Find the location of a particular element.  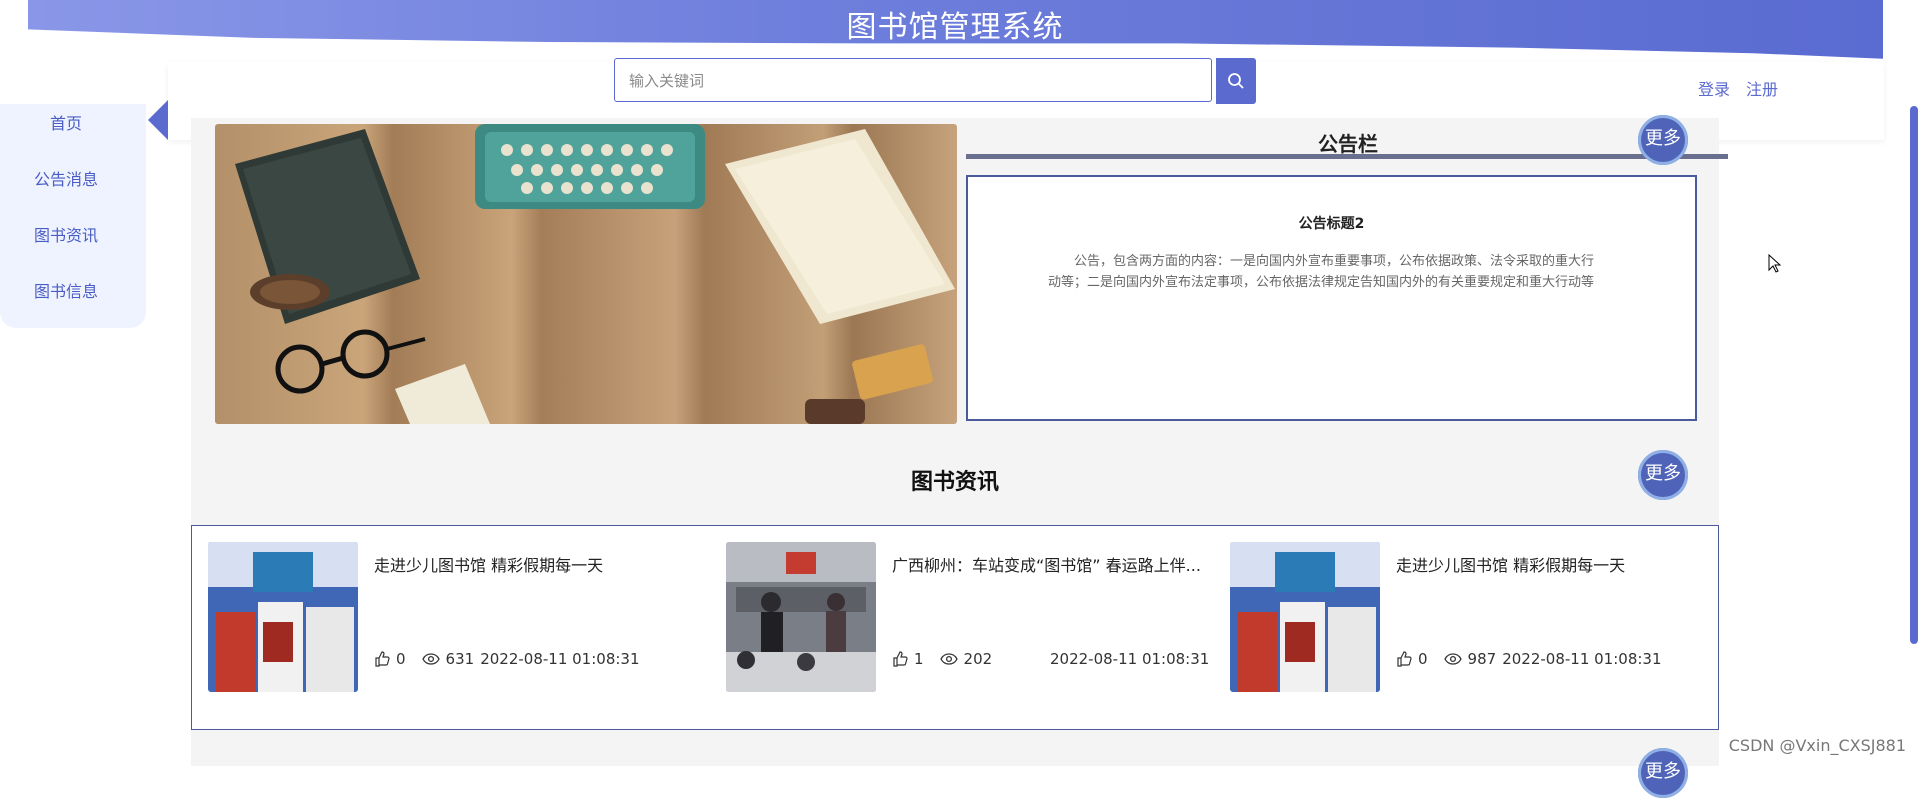

desk-scene-illustration is located at coordinates (595, 274).